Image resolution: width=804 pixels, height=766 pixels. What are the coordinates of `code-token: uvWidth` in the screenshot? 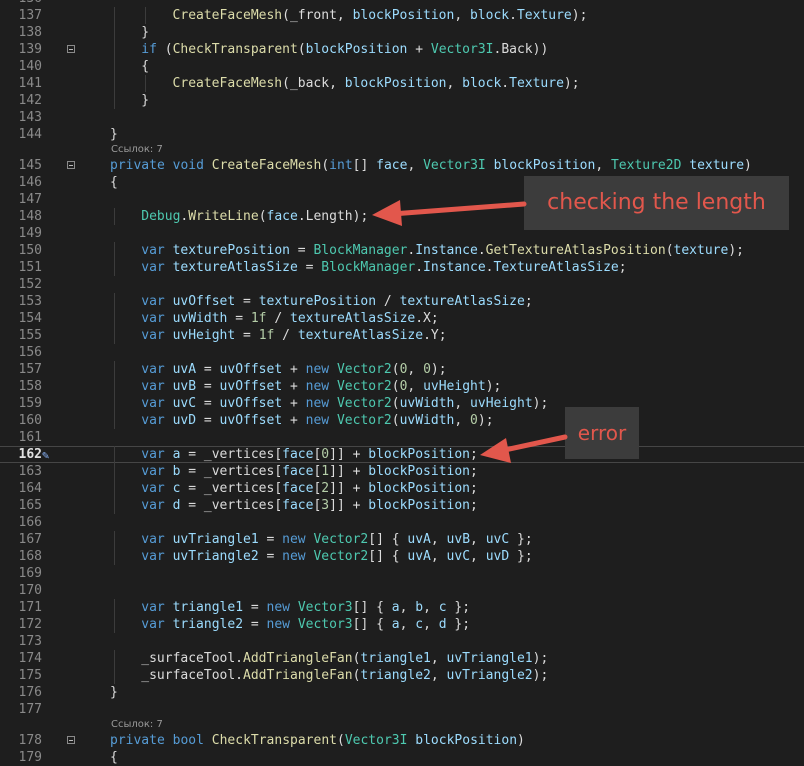 It's located at (200, 318).